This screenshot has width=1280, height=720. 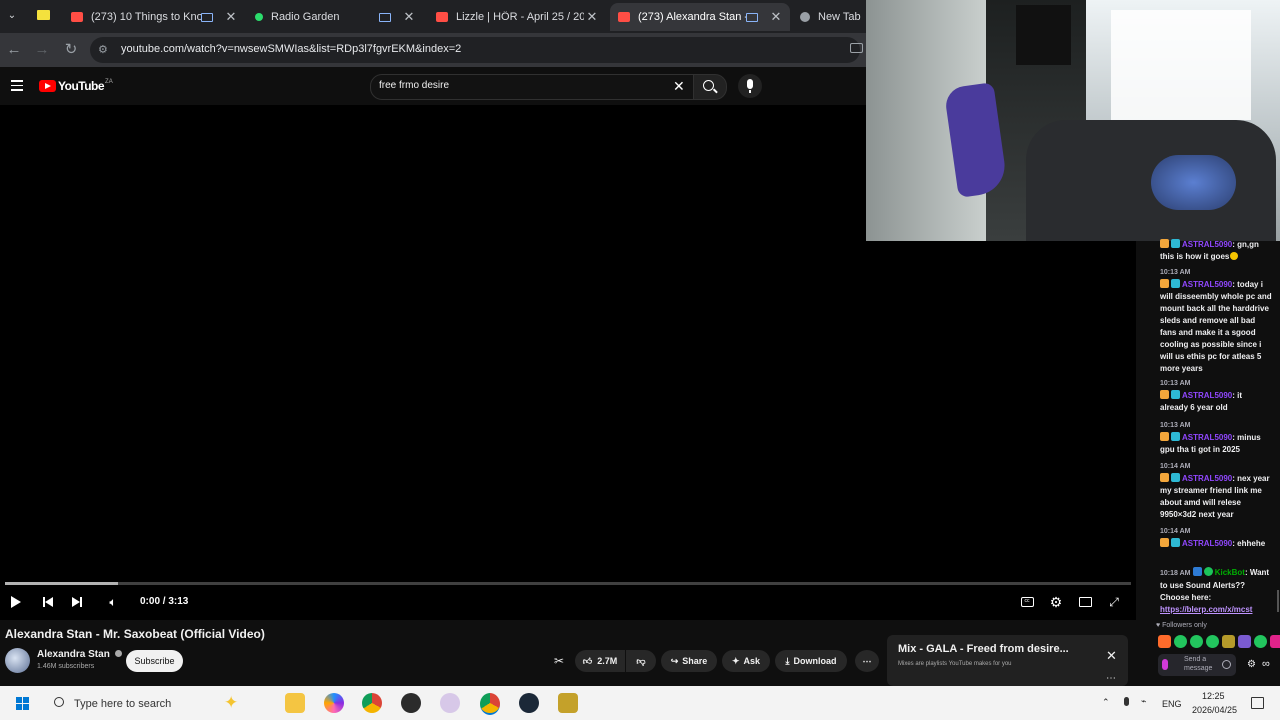 I want to click on voice-search-button, so click(x=750, y=86).